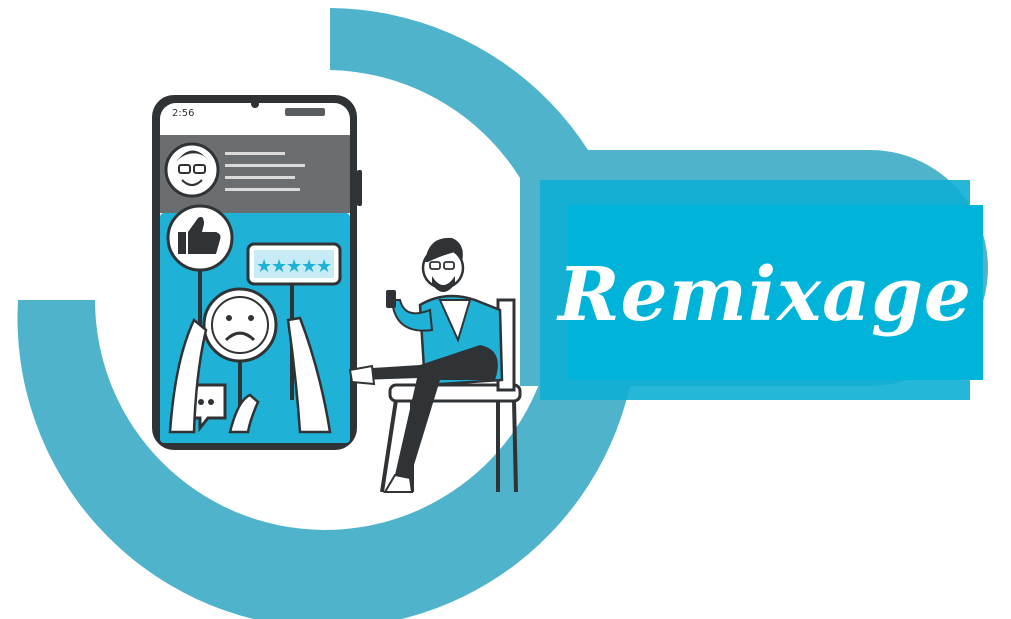 The width and height of the screenshot is (1011, 619). What do you see at coordinates (426, 365) in the screenshot?
I see `person-illustration` at bounding box center [426, 365].